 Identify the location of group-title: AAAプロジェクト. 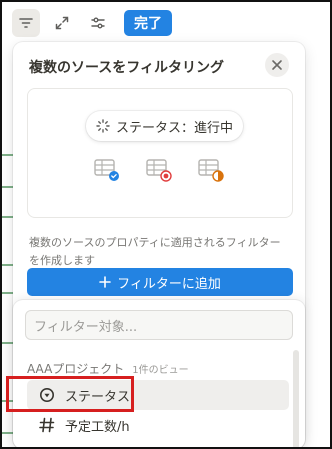
(76, 369).